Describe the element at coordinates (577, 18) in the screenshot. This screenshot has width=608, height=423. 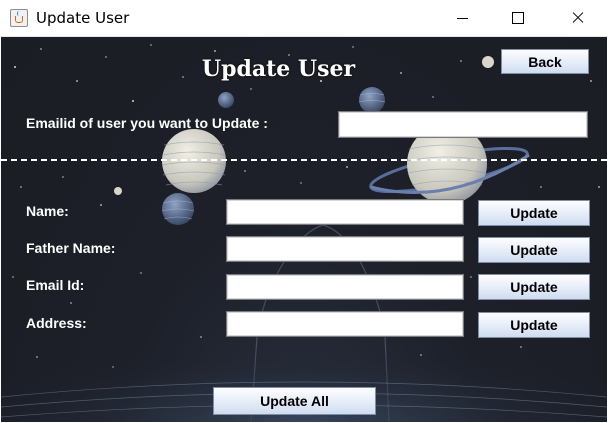
I see `close-icon` at that location.